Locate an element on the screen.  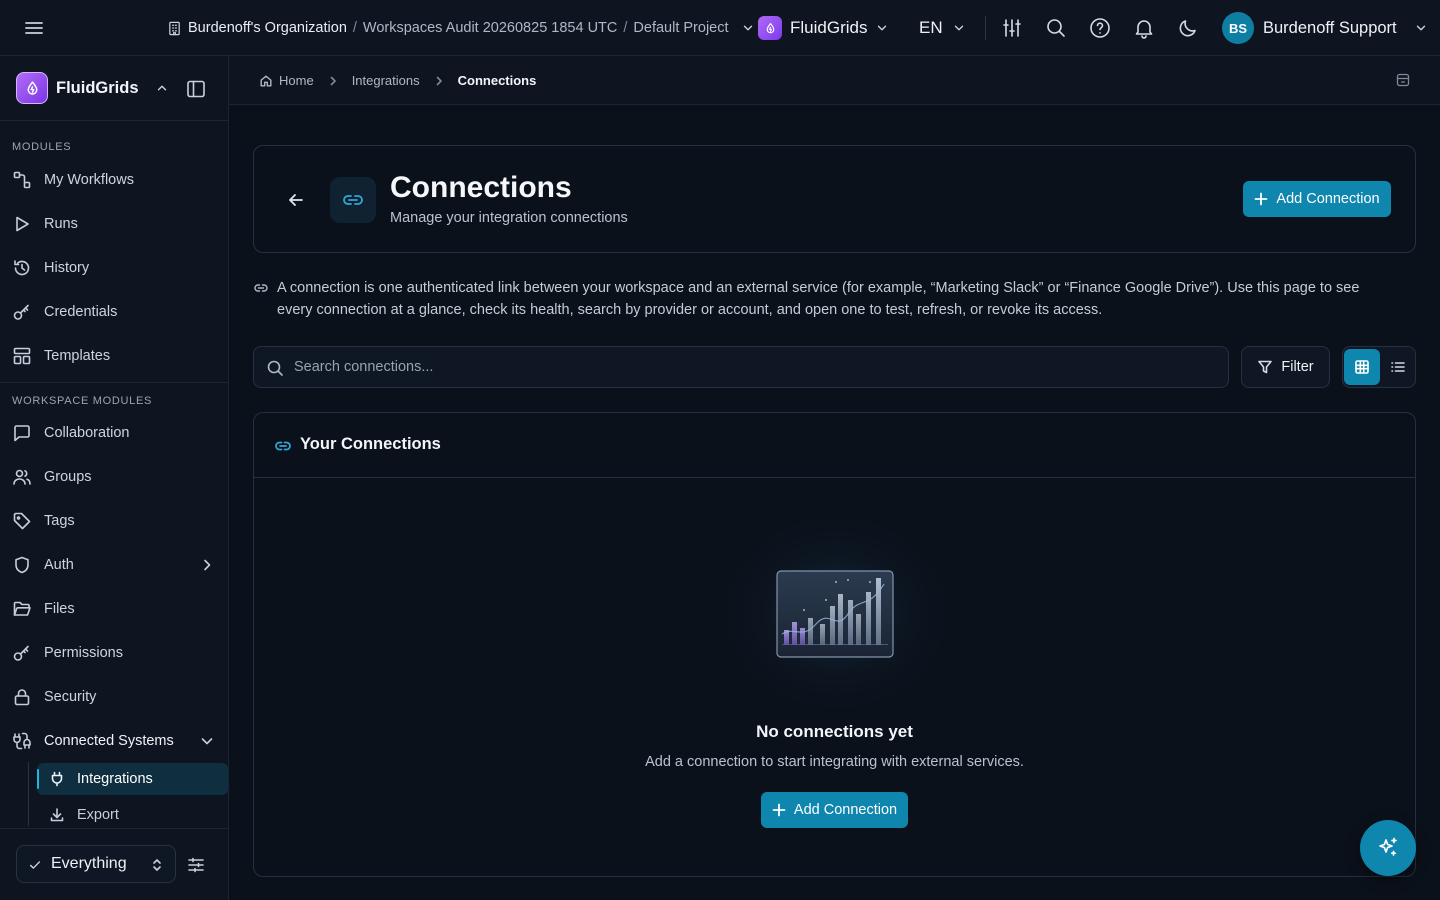
building-icon is located at coordinates (174, 28).